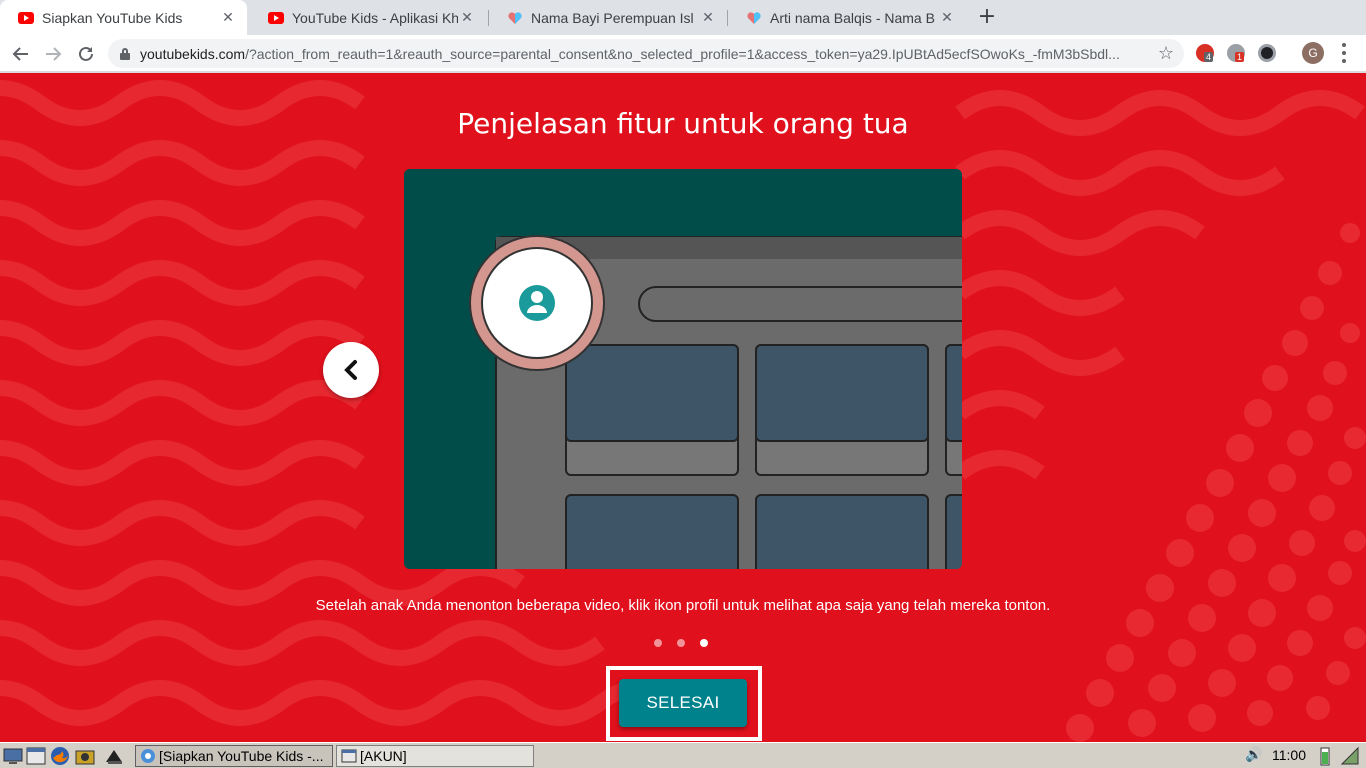 The height and width of the screenshot is (768, 1366). I want to click on tab-nama-bayi-perempuan: Nama Bayi Perempuan Isl ✕, so click(608, 17).